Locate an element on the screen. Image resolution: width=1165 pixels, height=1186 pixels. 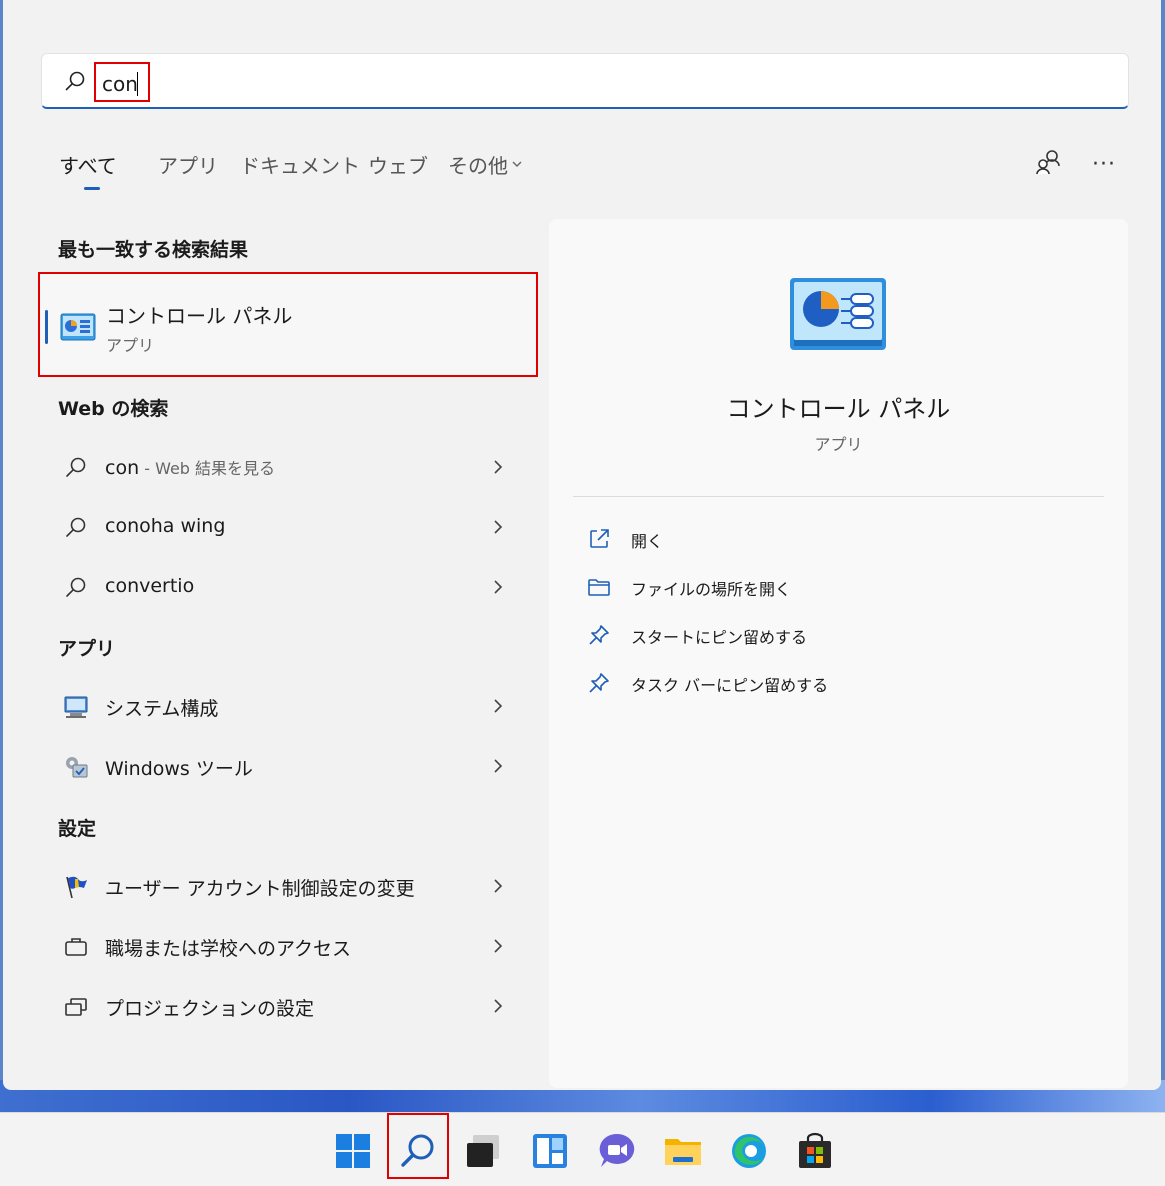
web-result-item: conoha wing is located at coordinates (283, 527).